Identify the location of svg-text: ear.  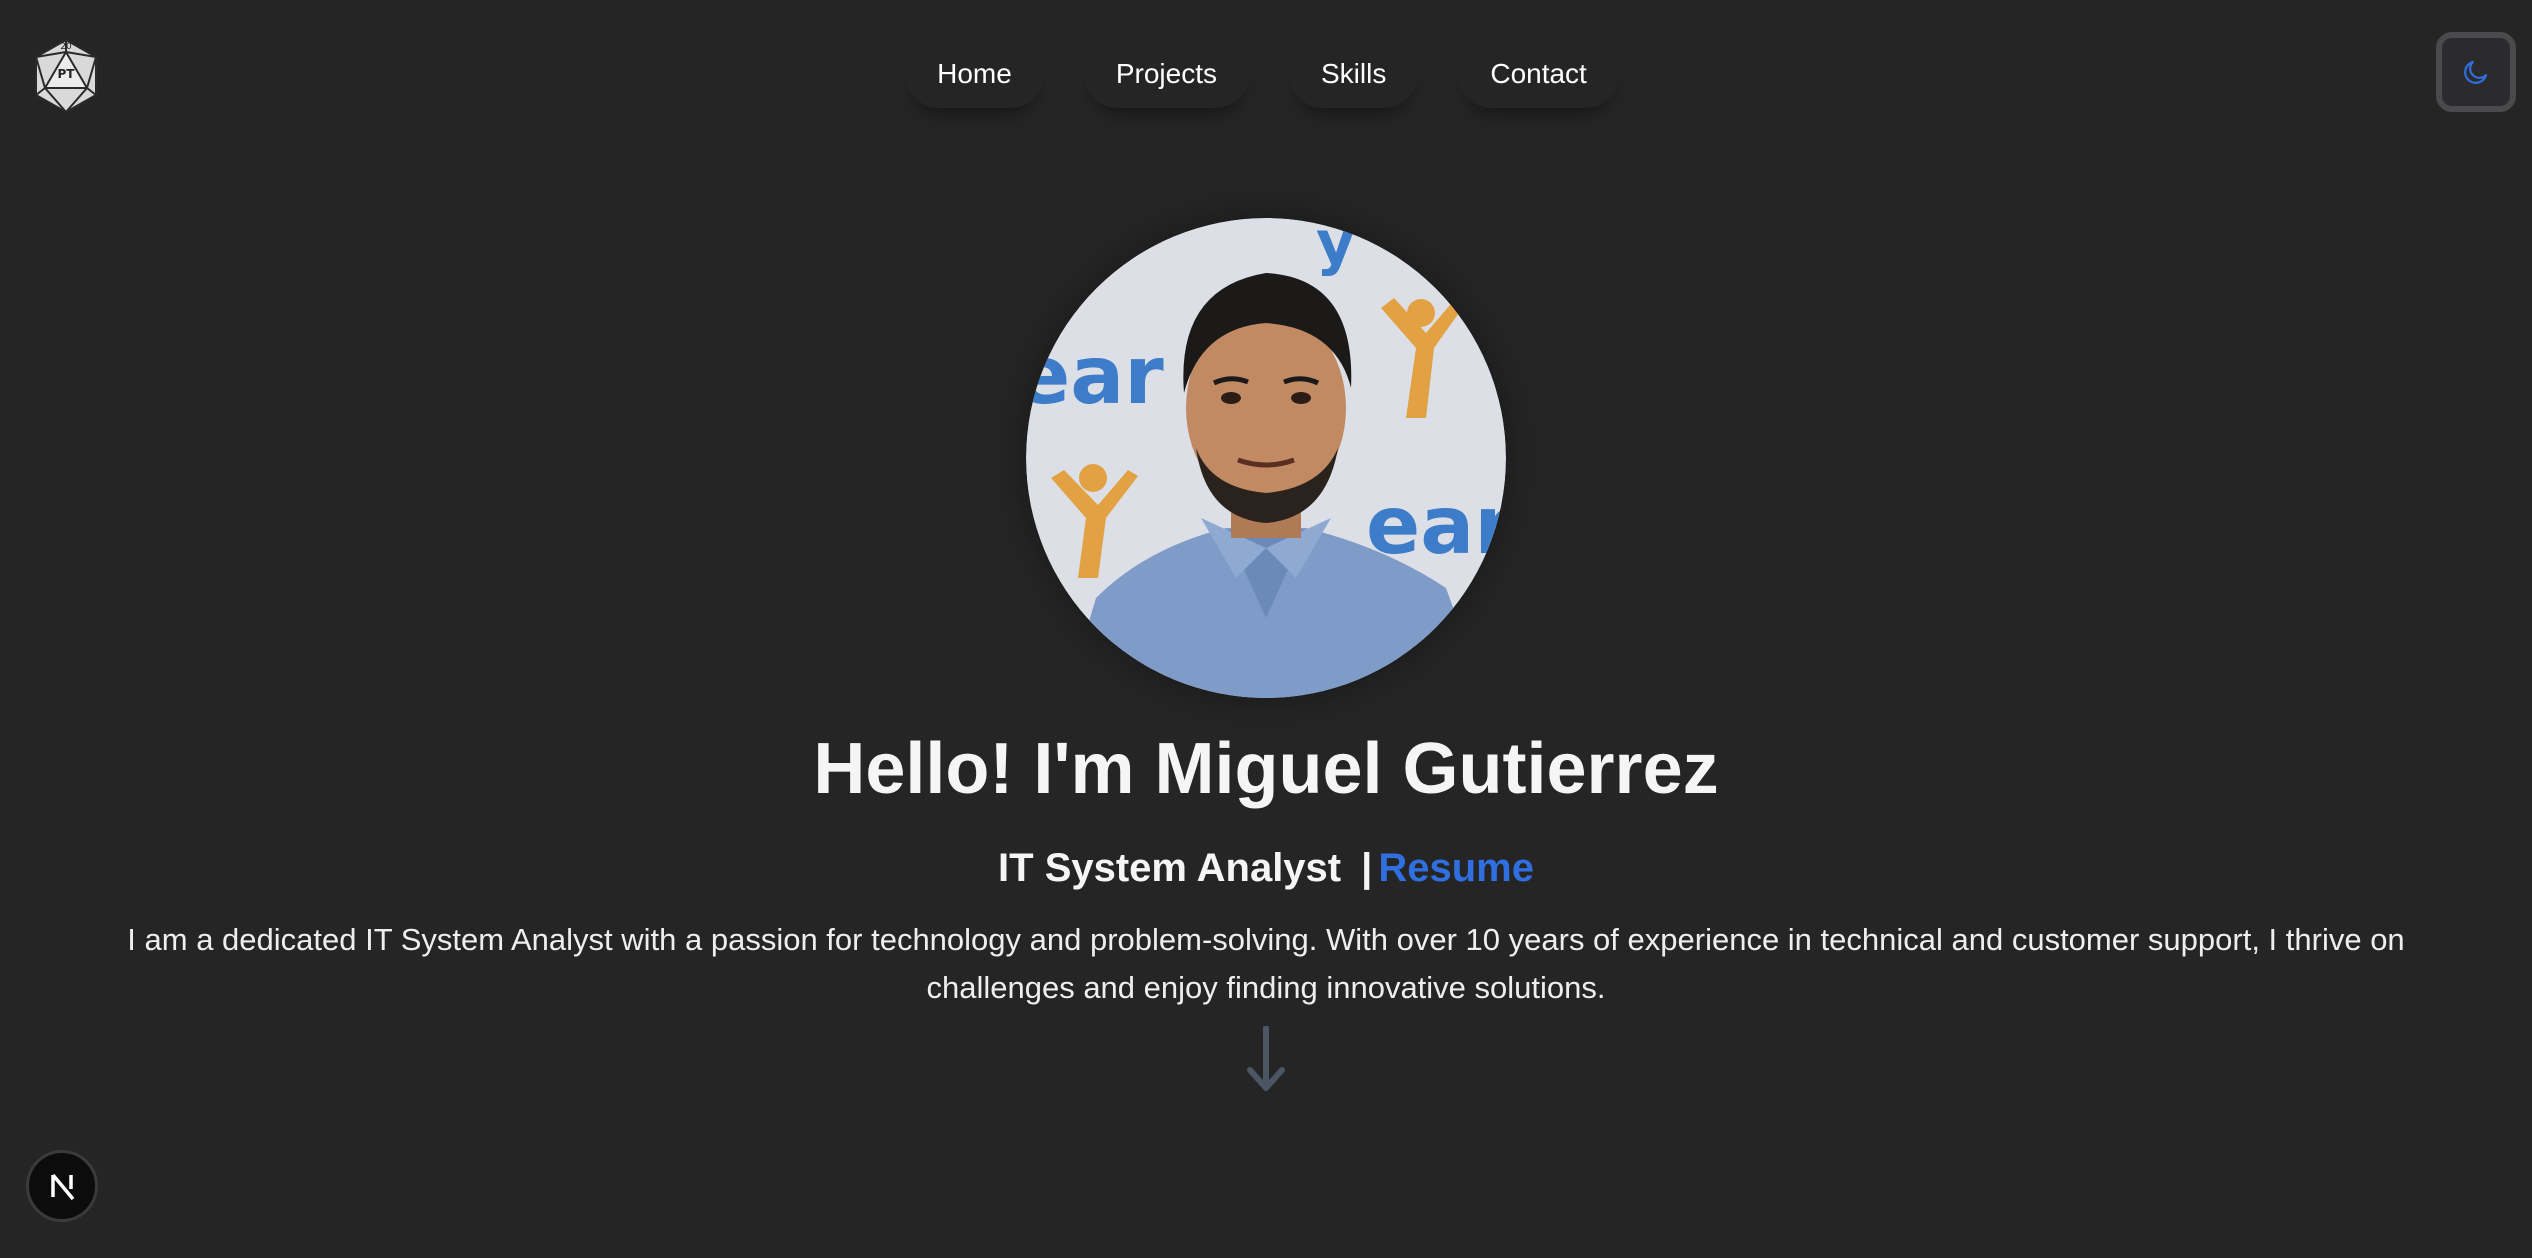
(1095, 375).